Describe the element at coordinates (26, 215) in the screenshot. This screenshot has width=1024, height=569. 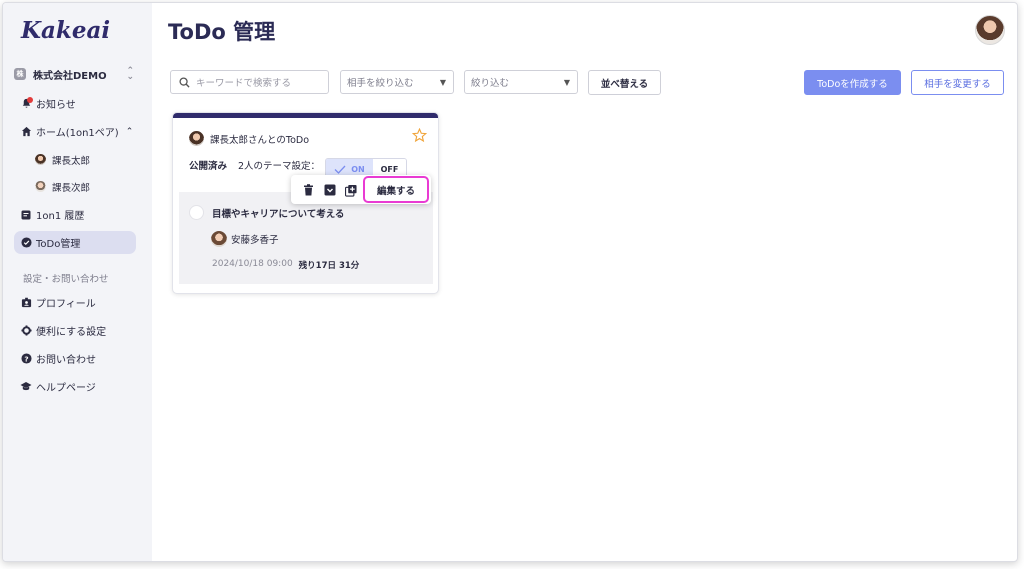
I see `document-icon` at that location.